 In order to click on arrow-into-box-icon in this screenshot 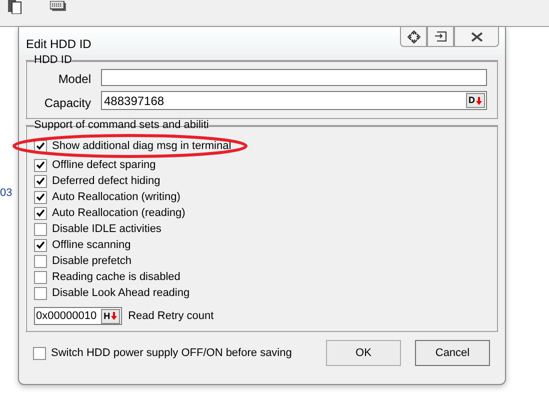, I will do `click(441, 36)`.